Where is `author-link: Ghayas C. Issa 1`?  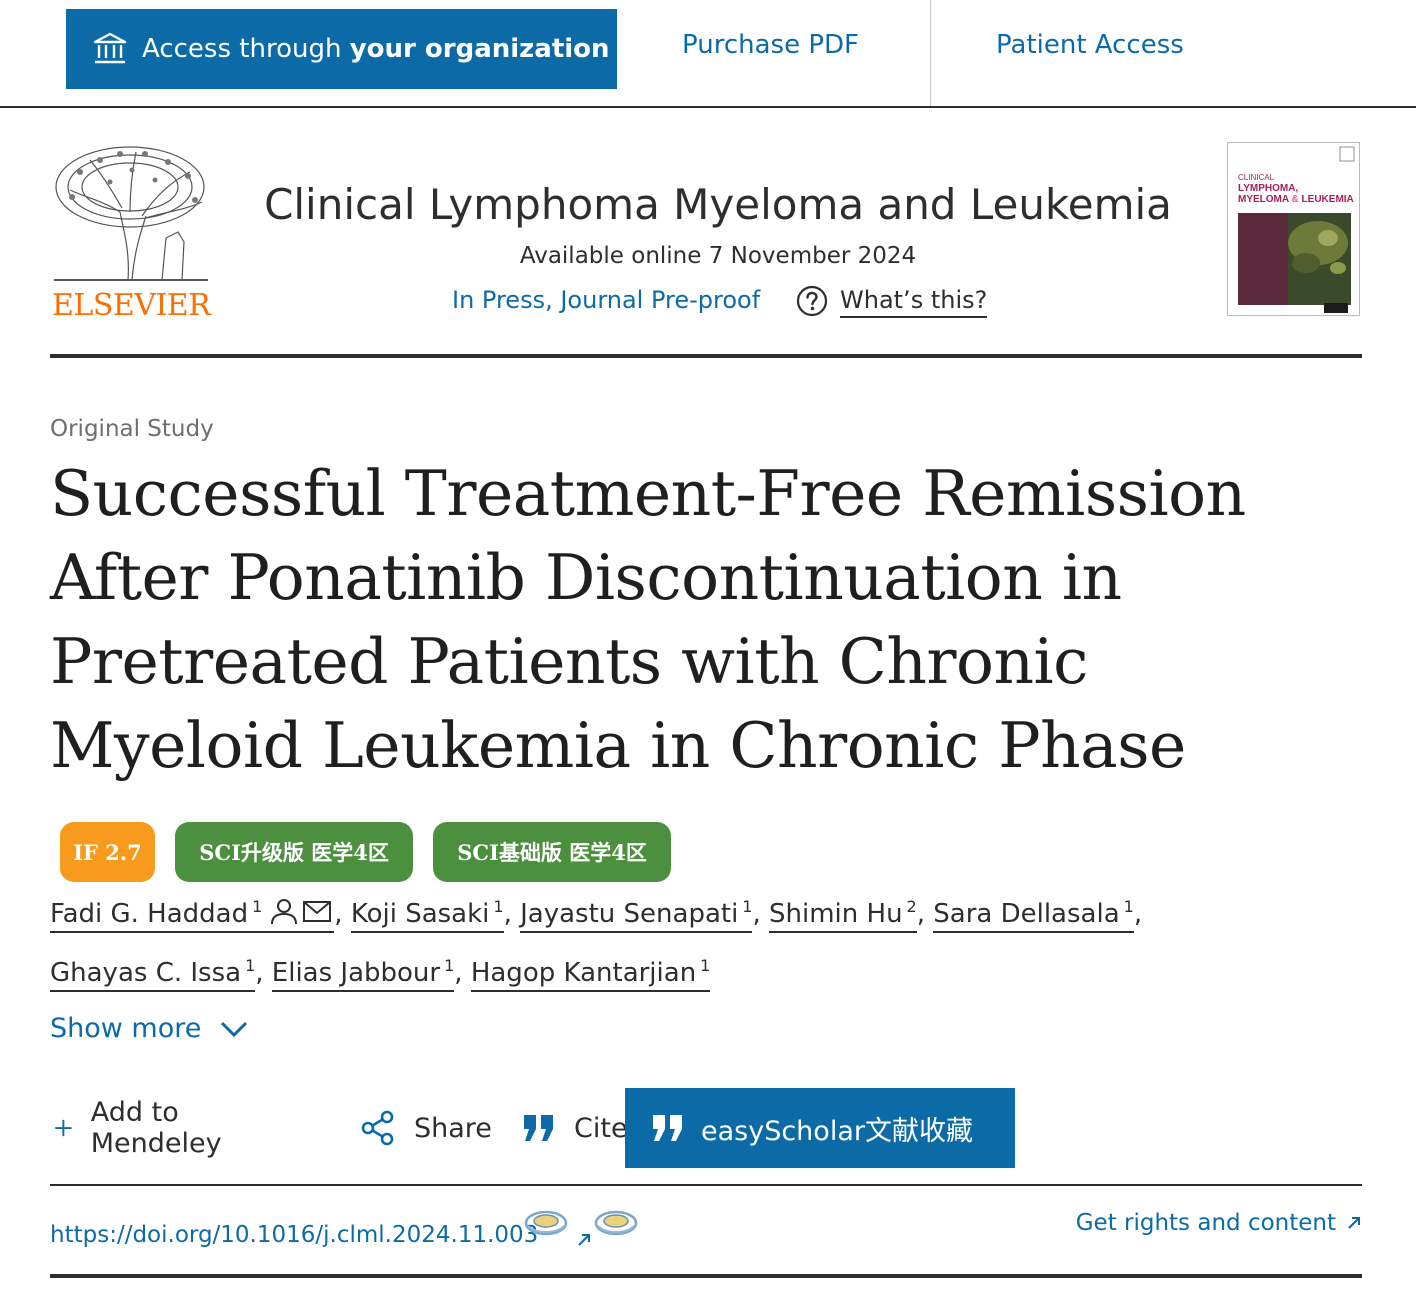 author-link: Ghayas C. Issa 1 is located at coordinates (153, 974).